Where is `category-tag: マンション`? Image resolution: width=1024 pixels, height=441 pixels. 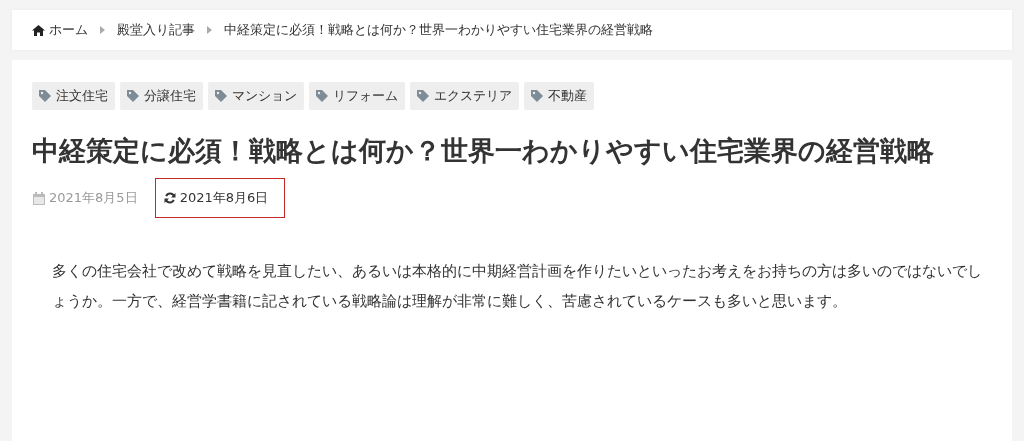 category-tag: マンション is located at coordinates (256, 96).